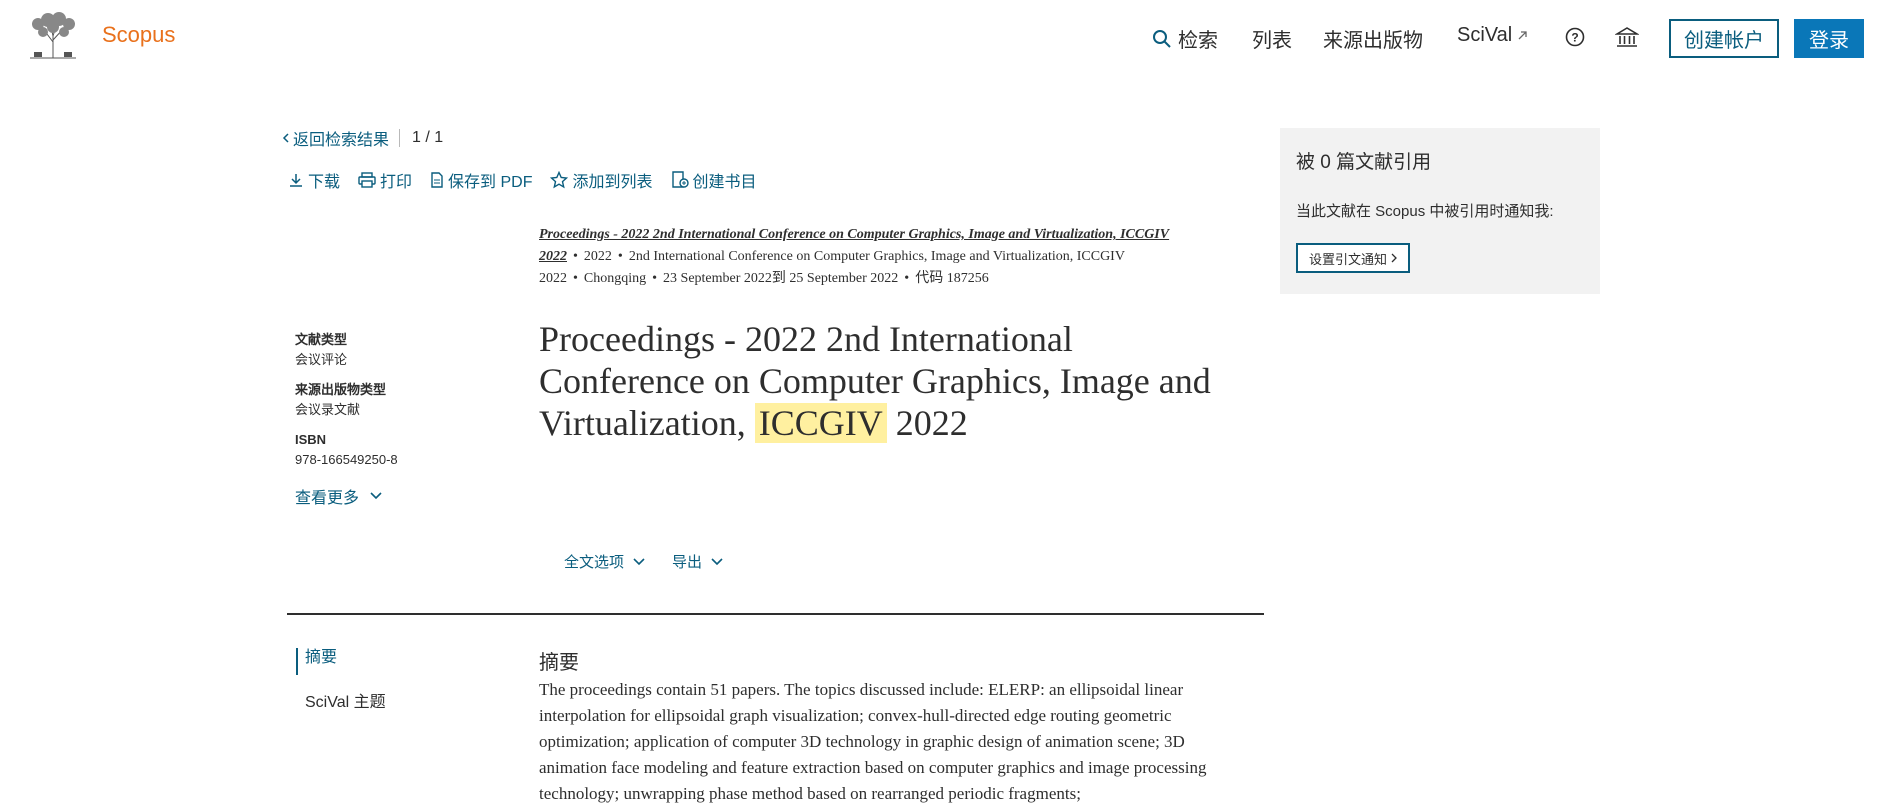  I want to click on download-button: 下载, so click(314, 180).